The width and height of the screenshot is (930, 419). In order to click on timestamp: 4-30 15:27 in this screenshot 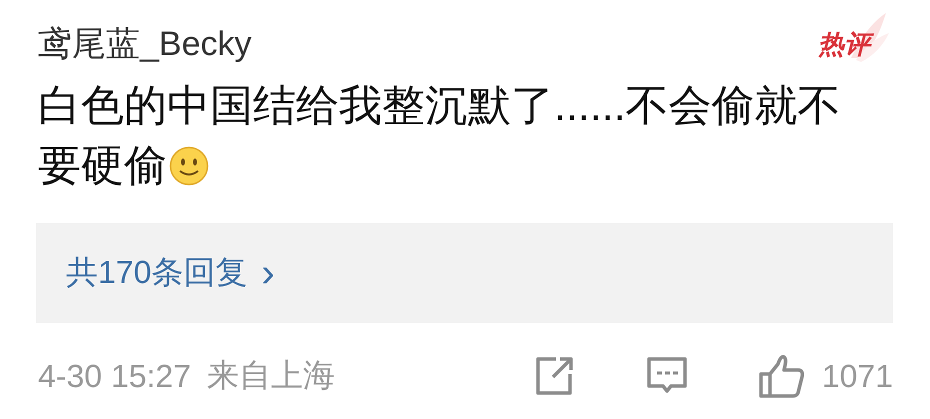, I will do `click(115, 376)`.